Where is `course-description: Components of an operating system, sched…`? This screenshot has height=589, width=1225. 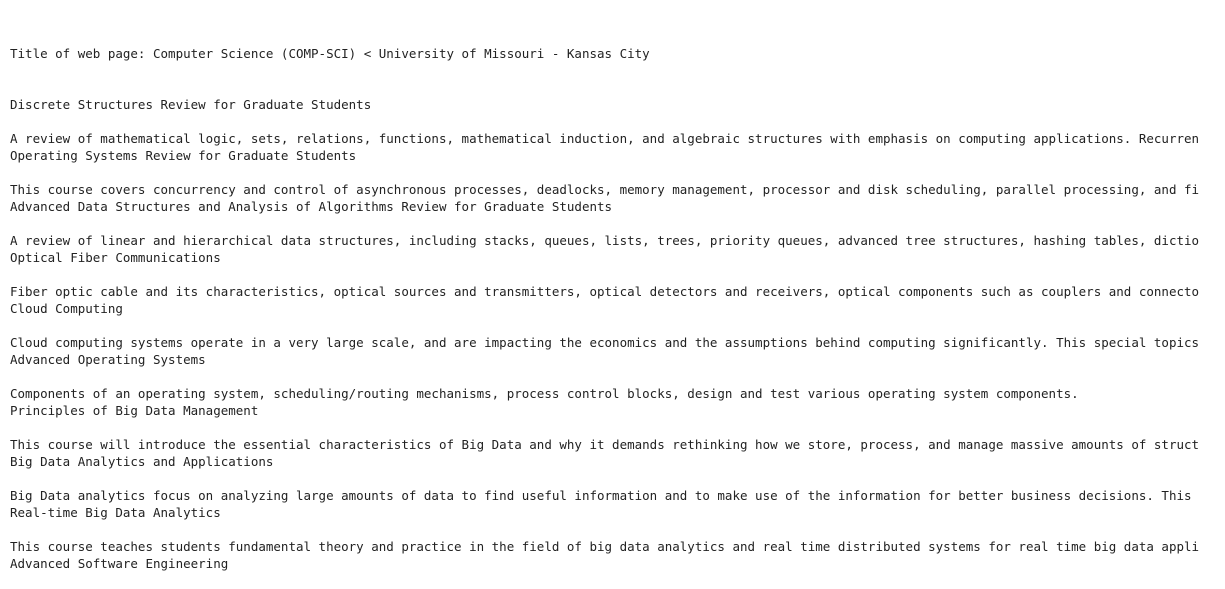
course-description: Components of an operating system, sched… is located at coordinates (544, 393).